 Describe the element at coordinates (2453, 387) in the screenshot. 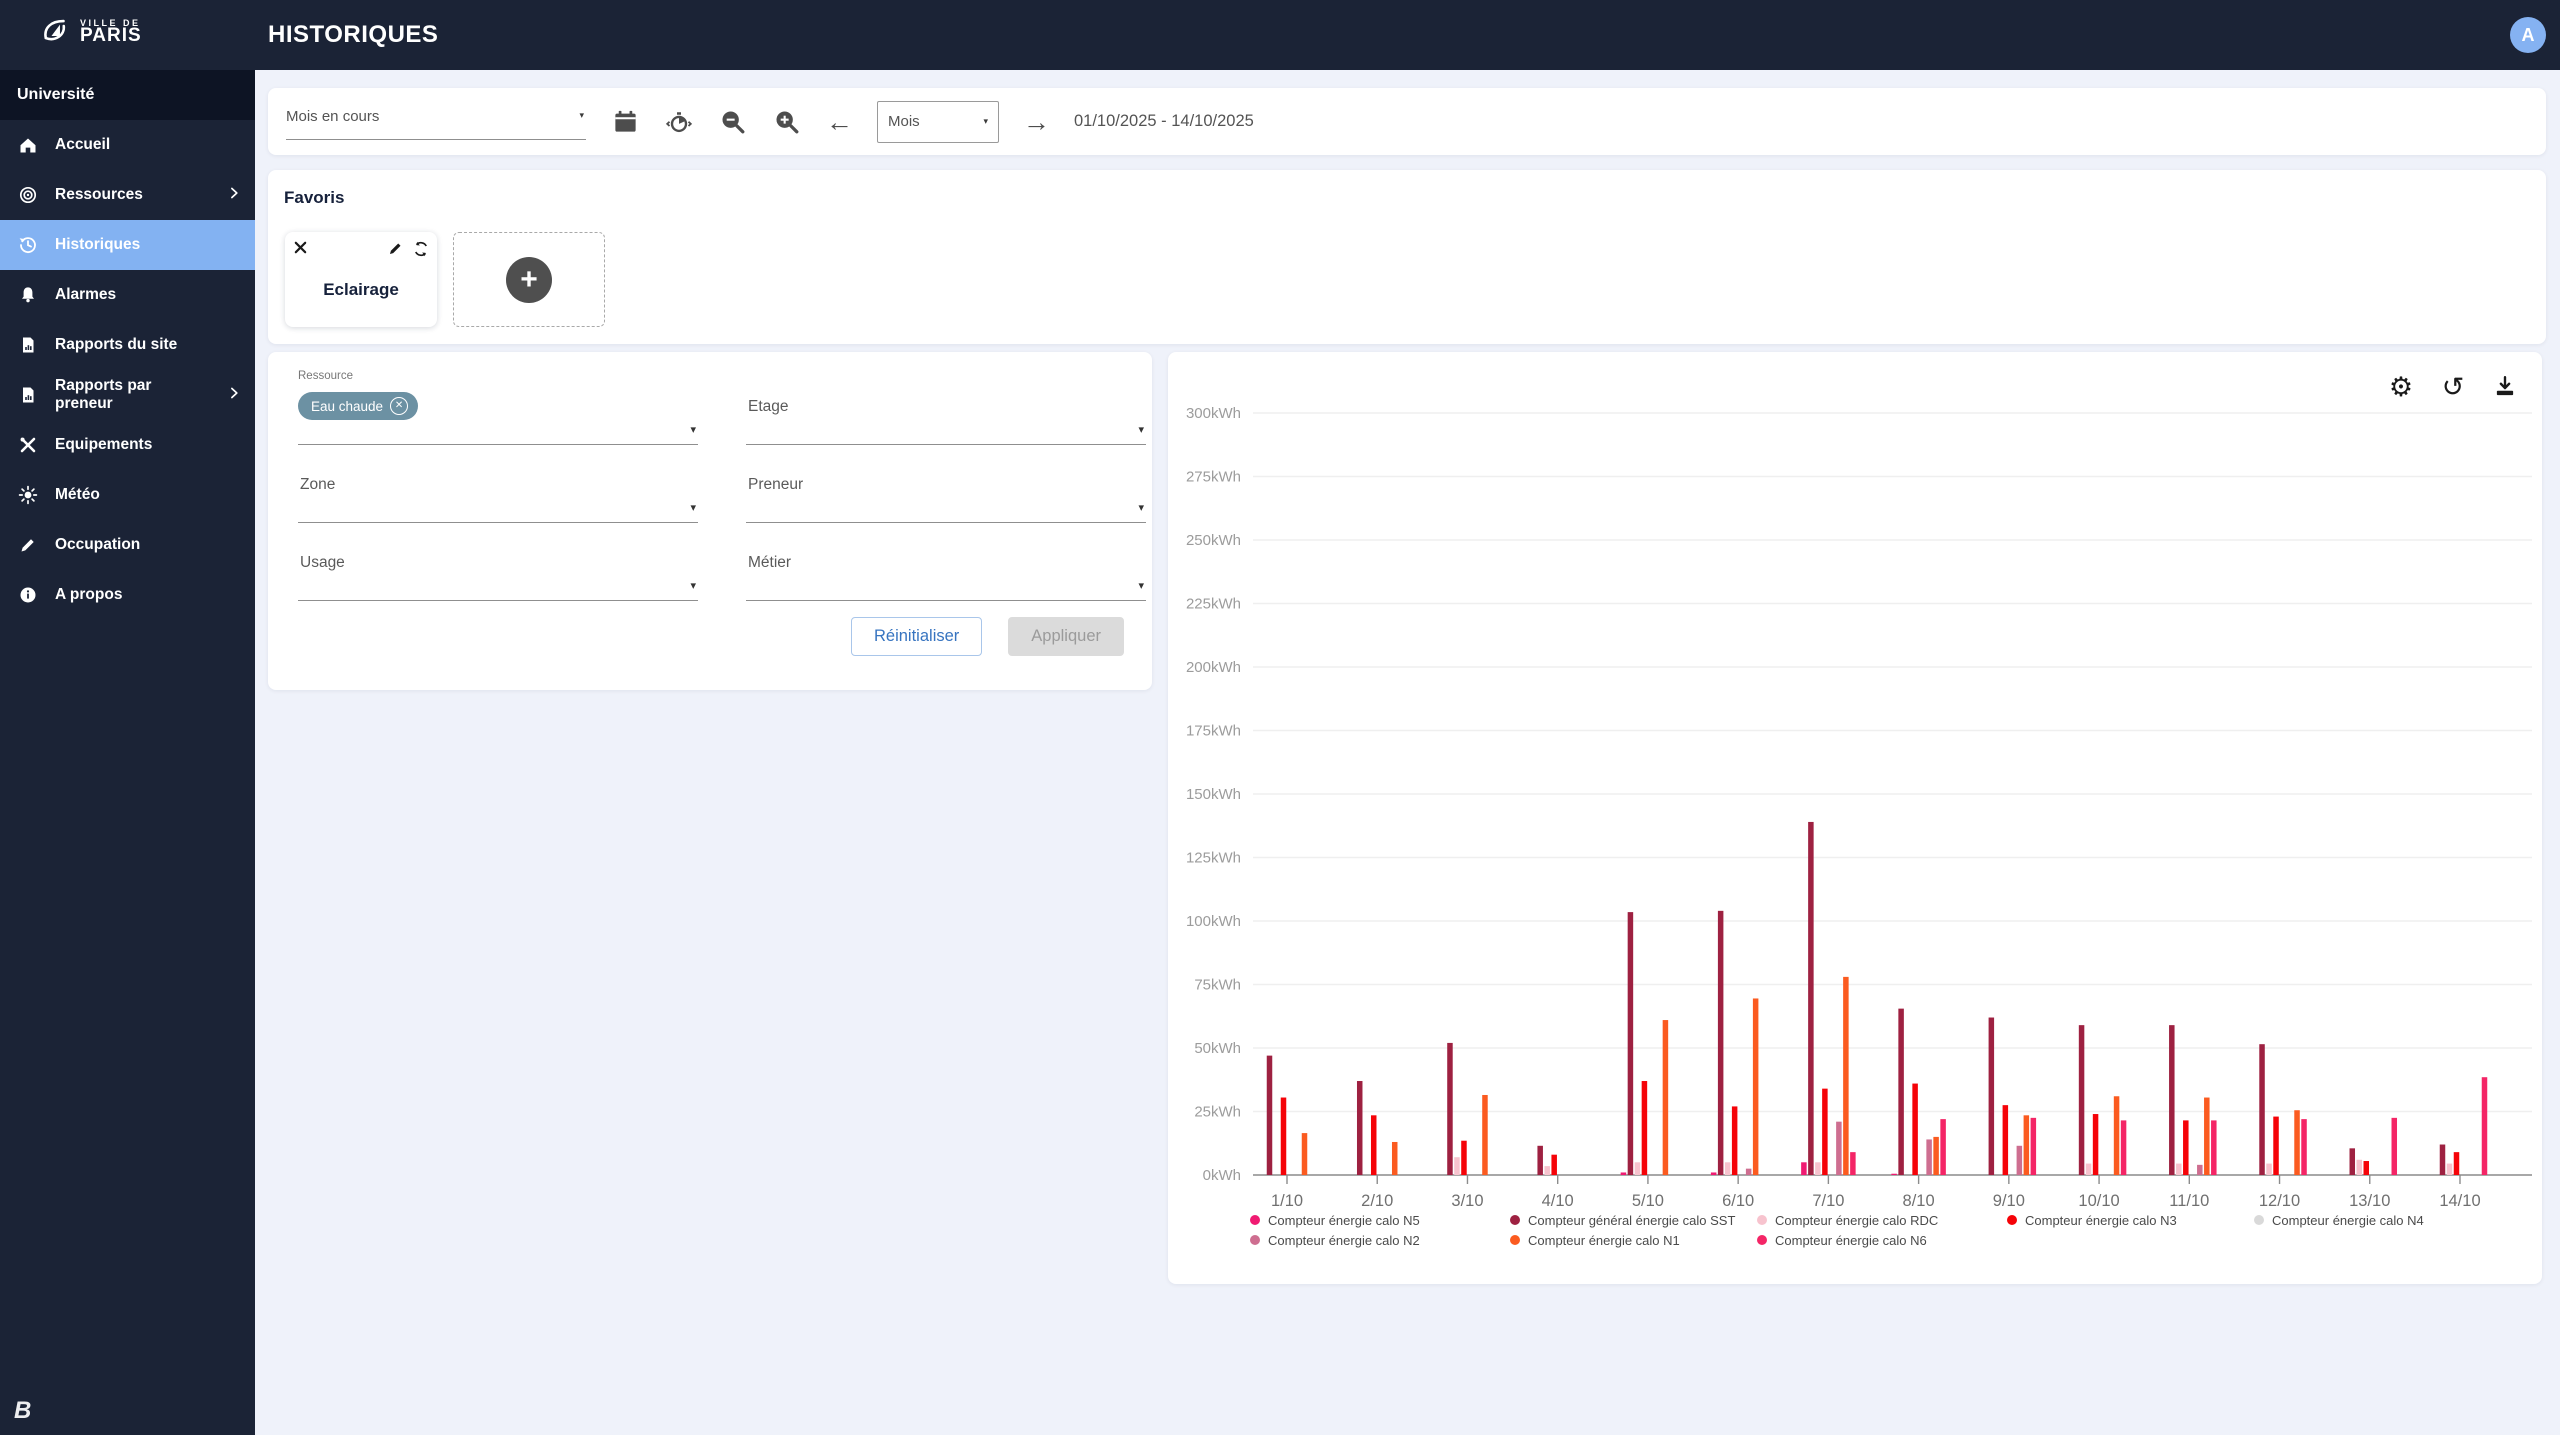

I see `chart-reset-icon: ↺` at that location.